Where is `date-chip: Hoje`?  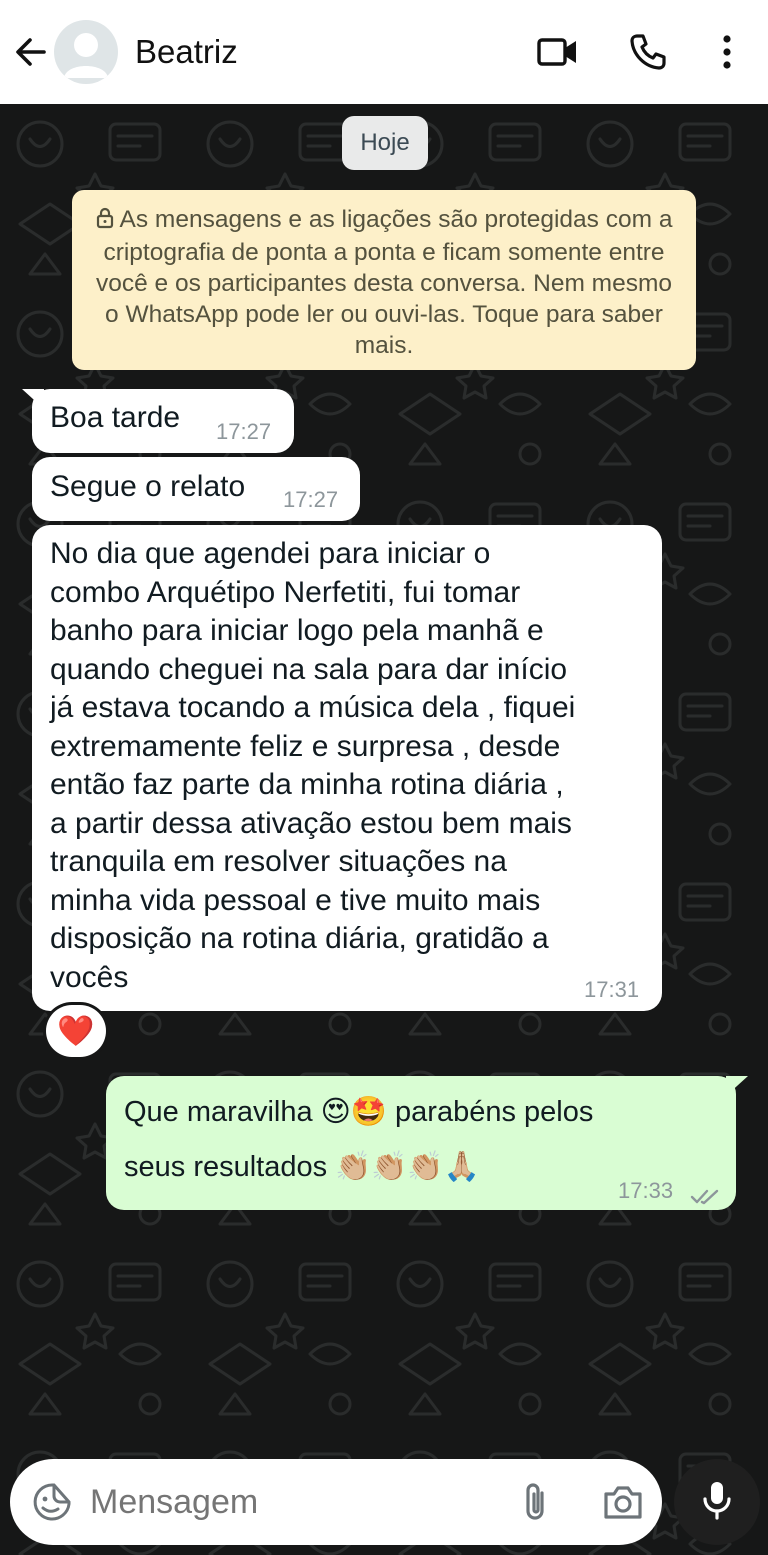 date-chip: Hoje is located at coordinates (385, 143).